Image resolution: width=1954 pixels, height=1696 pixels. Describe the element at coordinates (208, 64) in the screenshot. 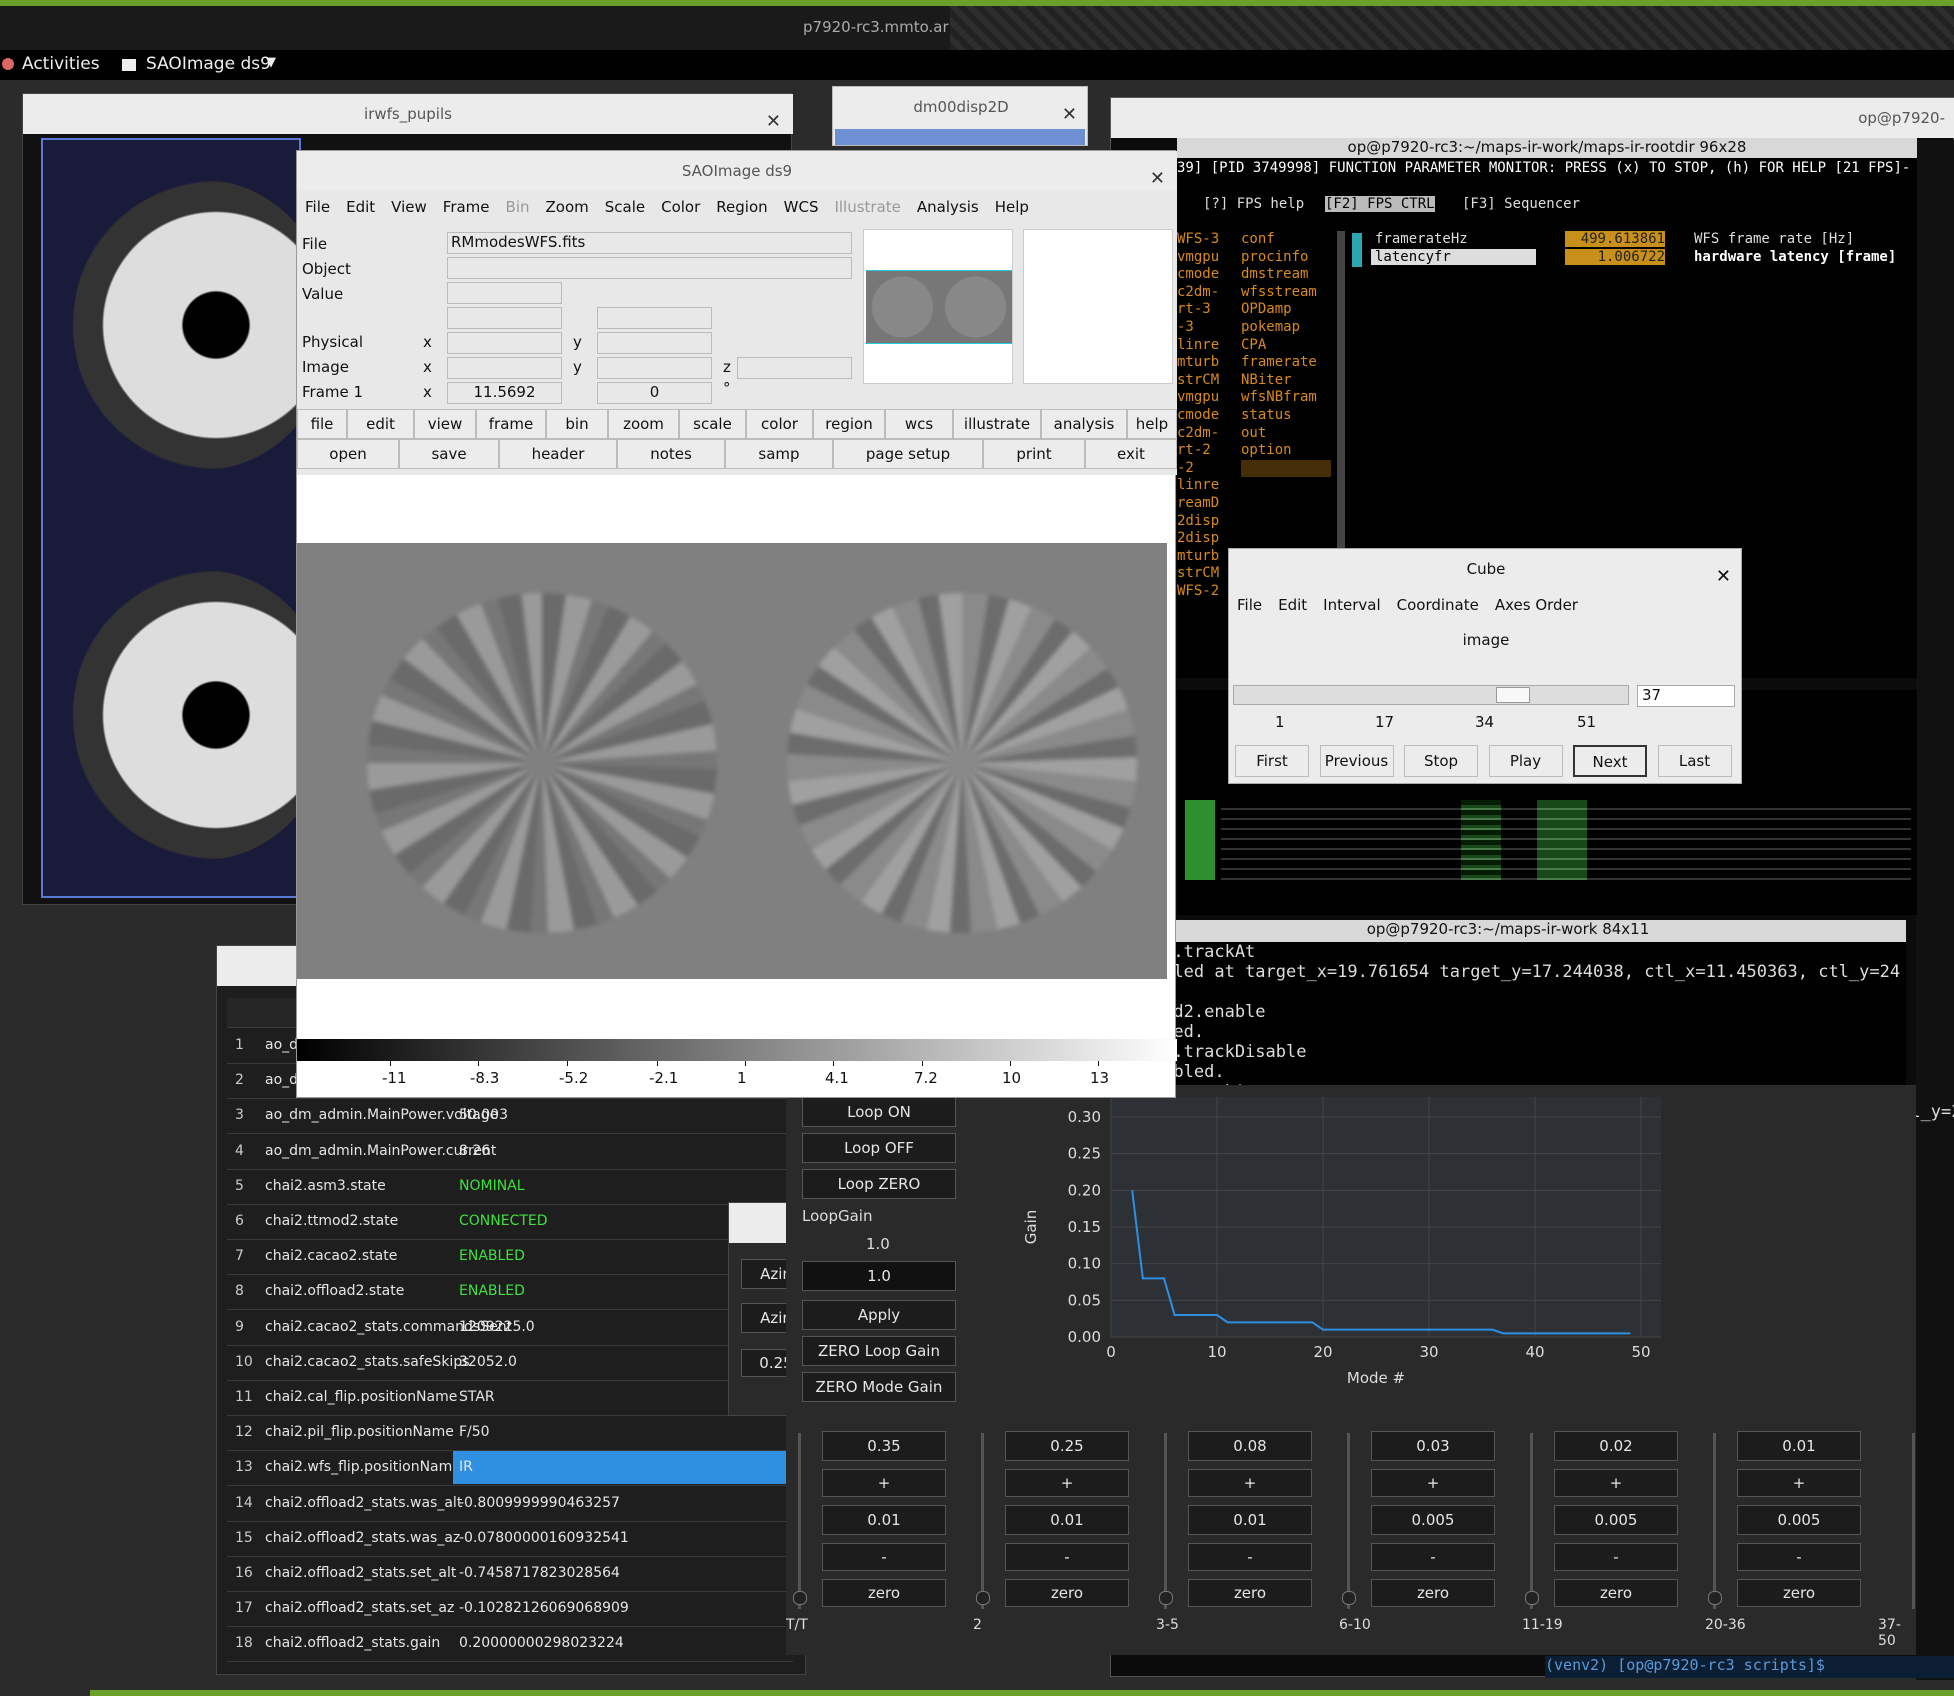

I see `app-menu-button: SAOImage ds9` at that location.